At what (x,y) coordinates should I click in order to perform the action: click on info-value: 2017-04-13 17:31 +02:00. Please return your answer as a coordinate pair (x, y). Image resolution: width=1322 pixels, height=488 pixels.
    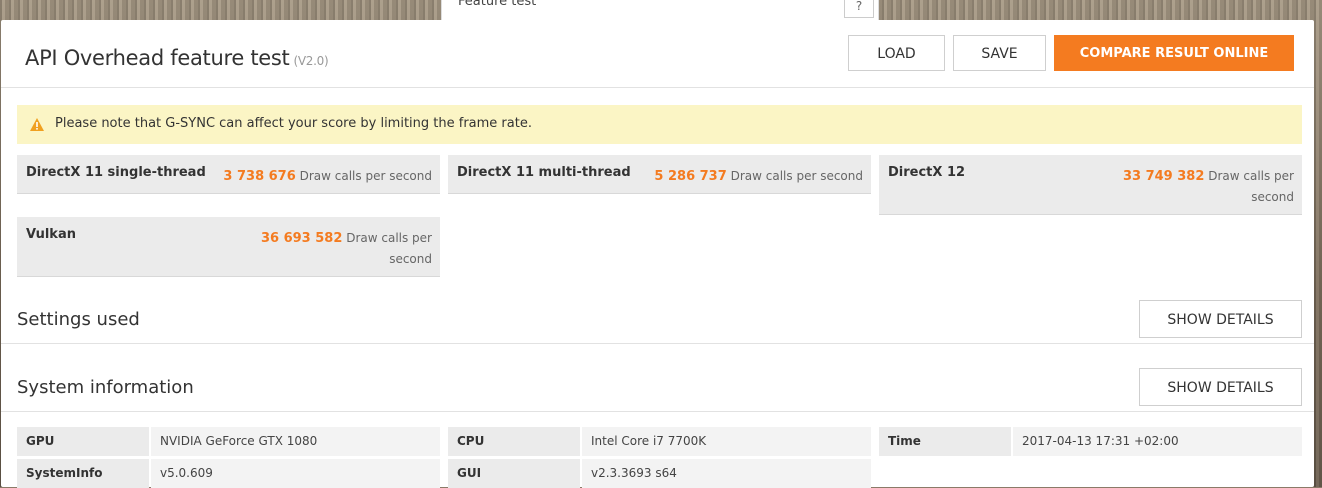
    Looking at the image, I should click on (1157, 441).